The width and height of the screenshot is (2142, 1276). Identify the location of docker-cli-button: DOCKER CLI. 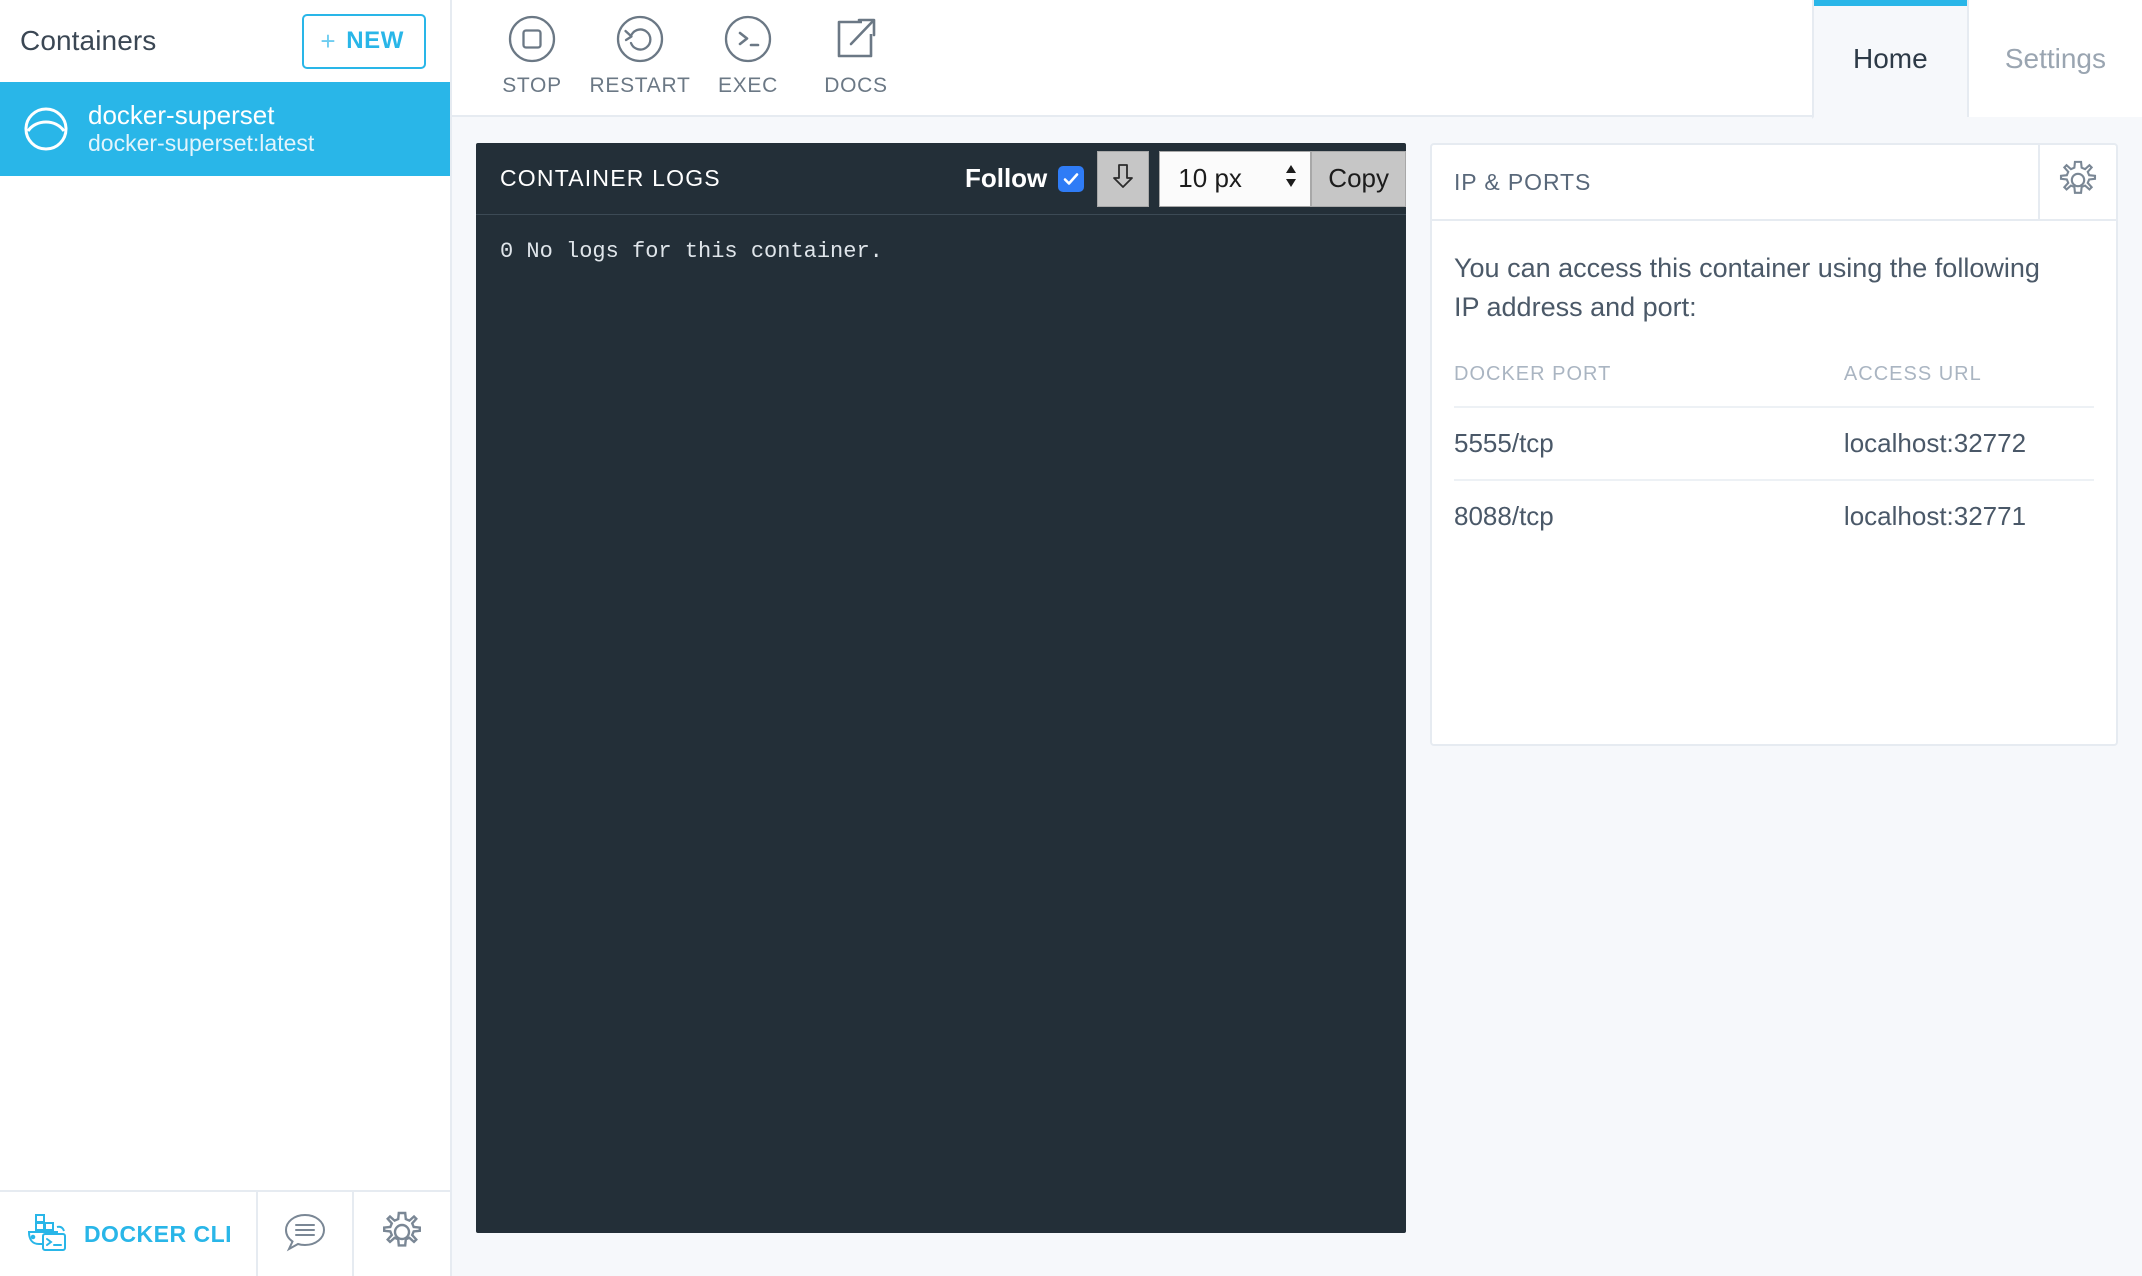
(129, 1234).